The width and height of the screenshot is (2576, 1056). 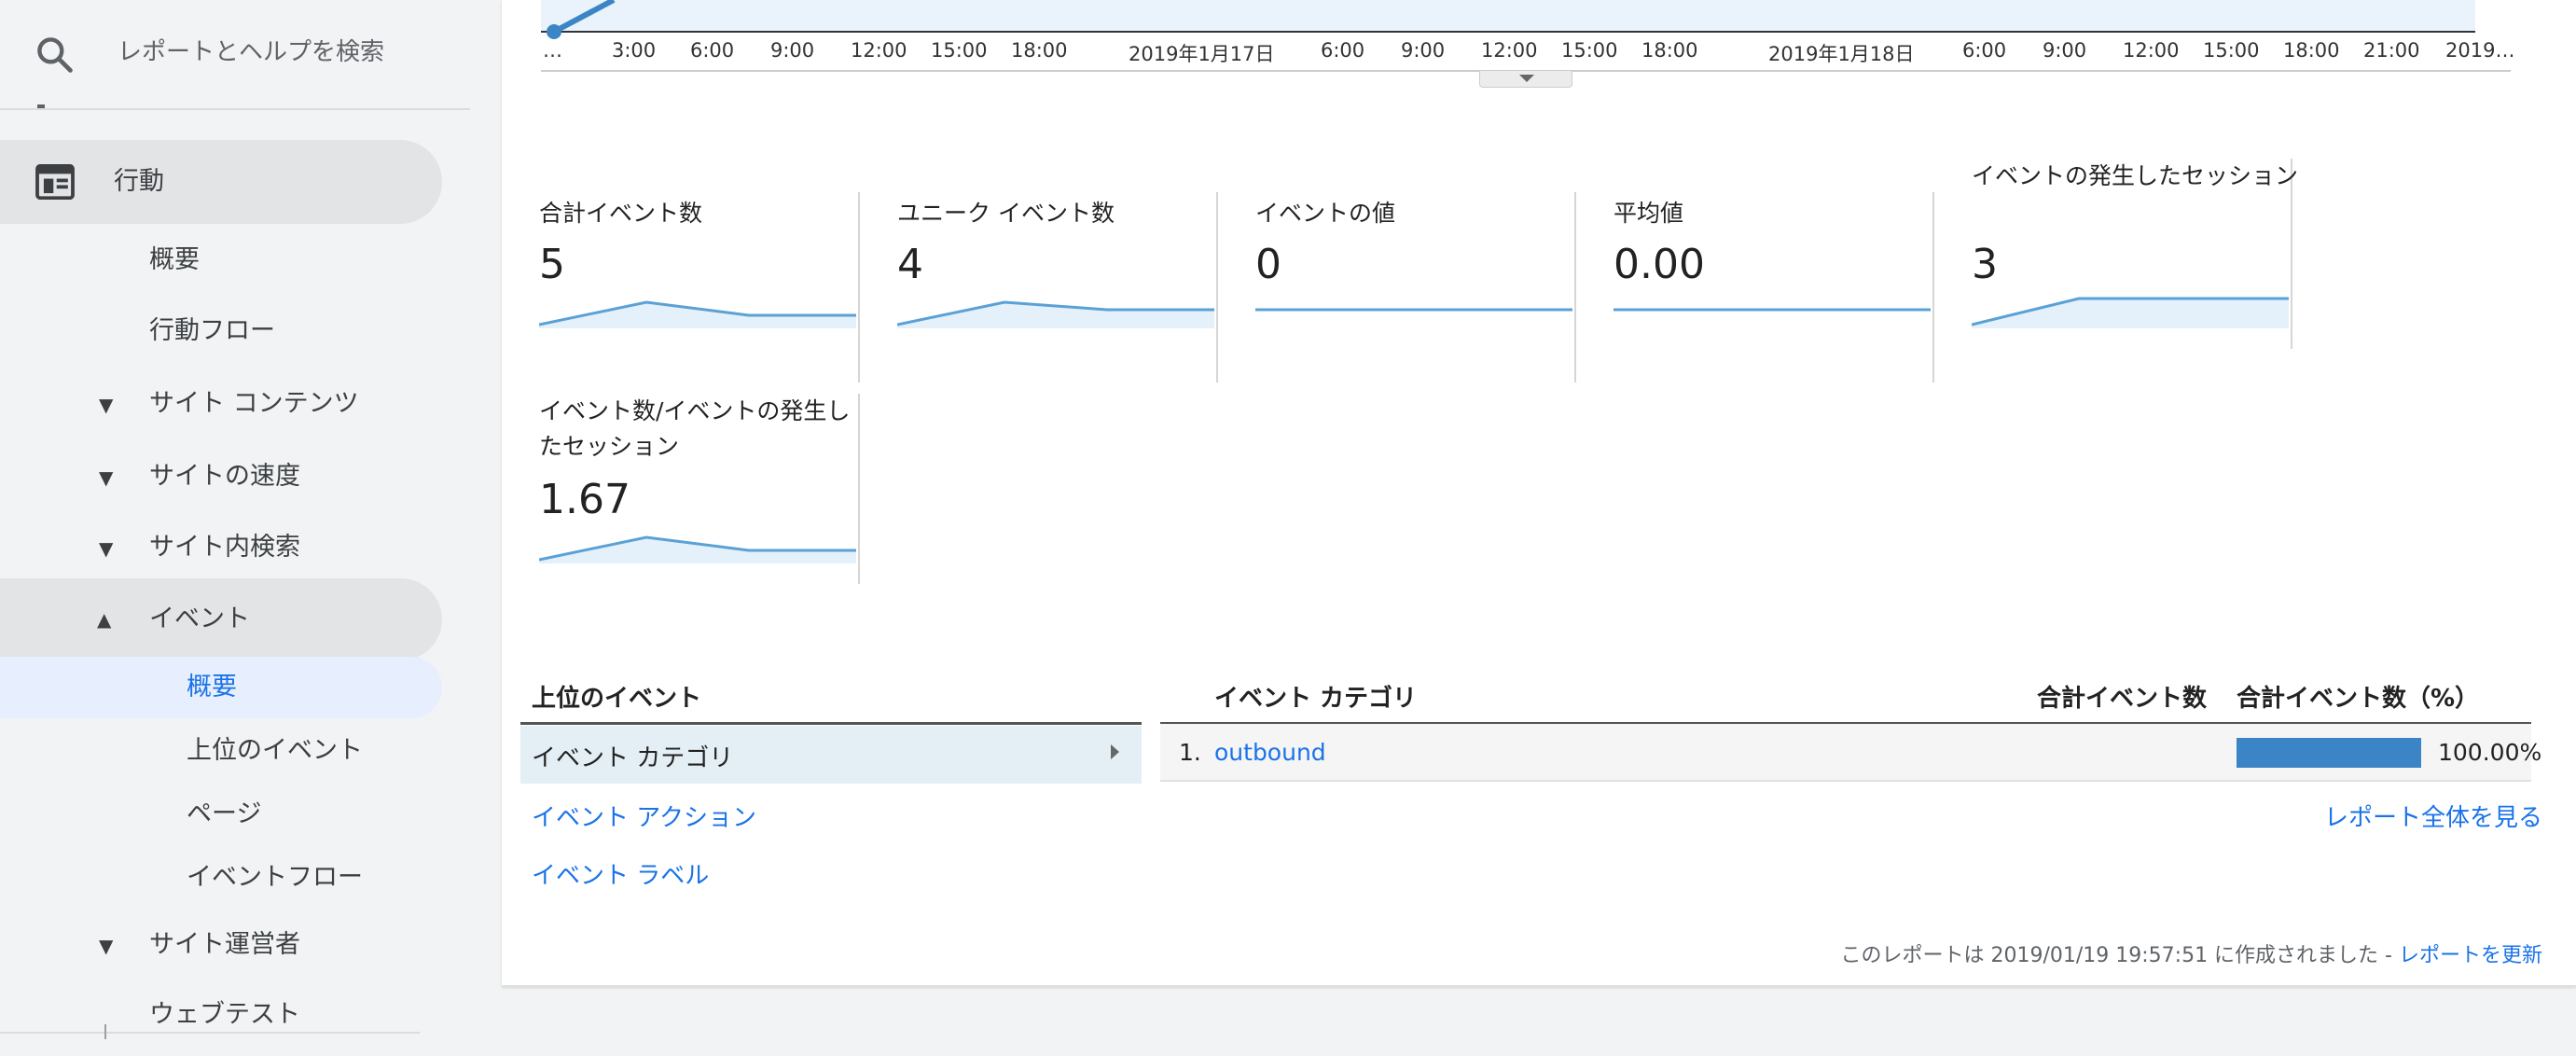 I want to click on metric-sessions-with-event: イベントの発生したセッション 3, so click(x=2116, y=254).